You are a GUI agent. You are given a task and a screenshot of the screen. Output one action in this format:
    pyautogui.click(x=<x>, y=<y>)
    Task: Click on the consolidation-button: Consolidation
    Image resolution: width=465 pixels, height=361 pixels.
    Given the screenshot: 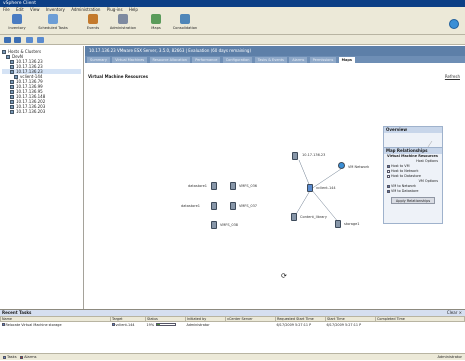 What is the action you would take?
    pyautogui.click(x=185, y=22)
    